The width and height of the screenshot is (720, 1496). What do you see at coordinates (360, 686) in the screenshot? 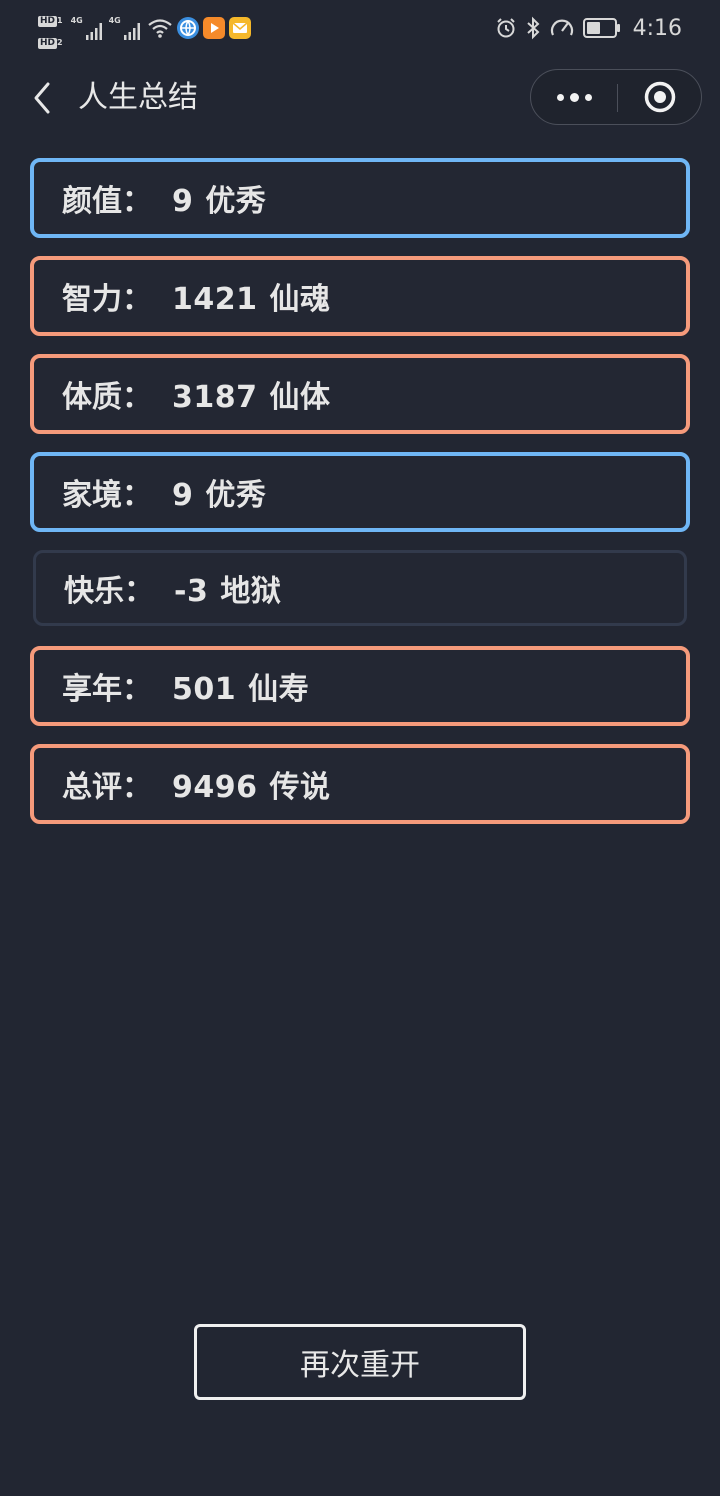
I see `result-card-lifespan: 享年： 501 仙寿` at bounding box center [360, 686].